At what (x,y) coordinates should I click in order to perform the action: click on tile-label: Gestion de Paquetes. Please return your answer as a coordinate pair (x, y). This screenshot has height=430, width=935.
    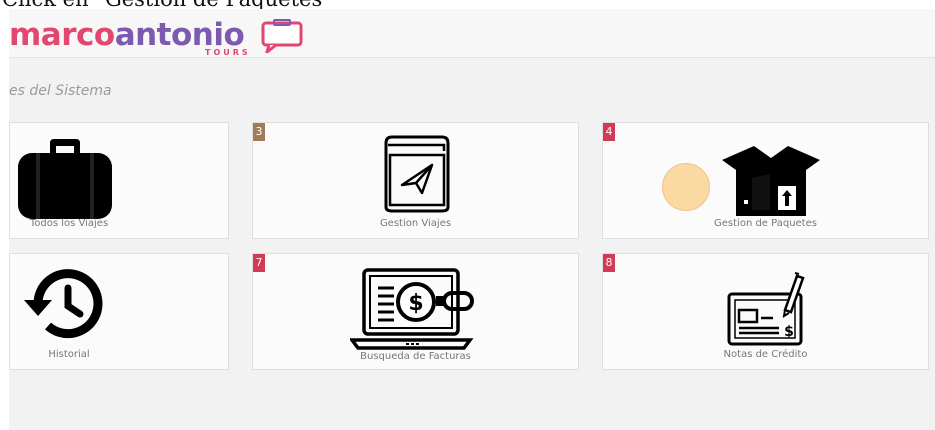
    Looking at the image, I should click on (765, 223).